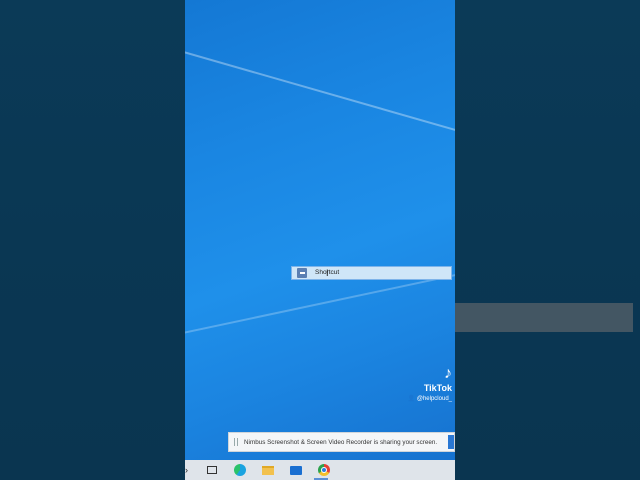 The height and width of the screenshot is (480, 640). I want to click on task-view-icon, so click(212, 470).